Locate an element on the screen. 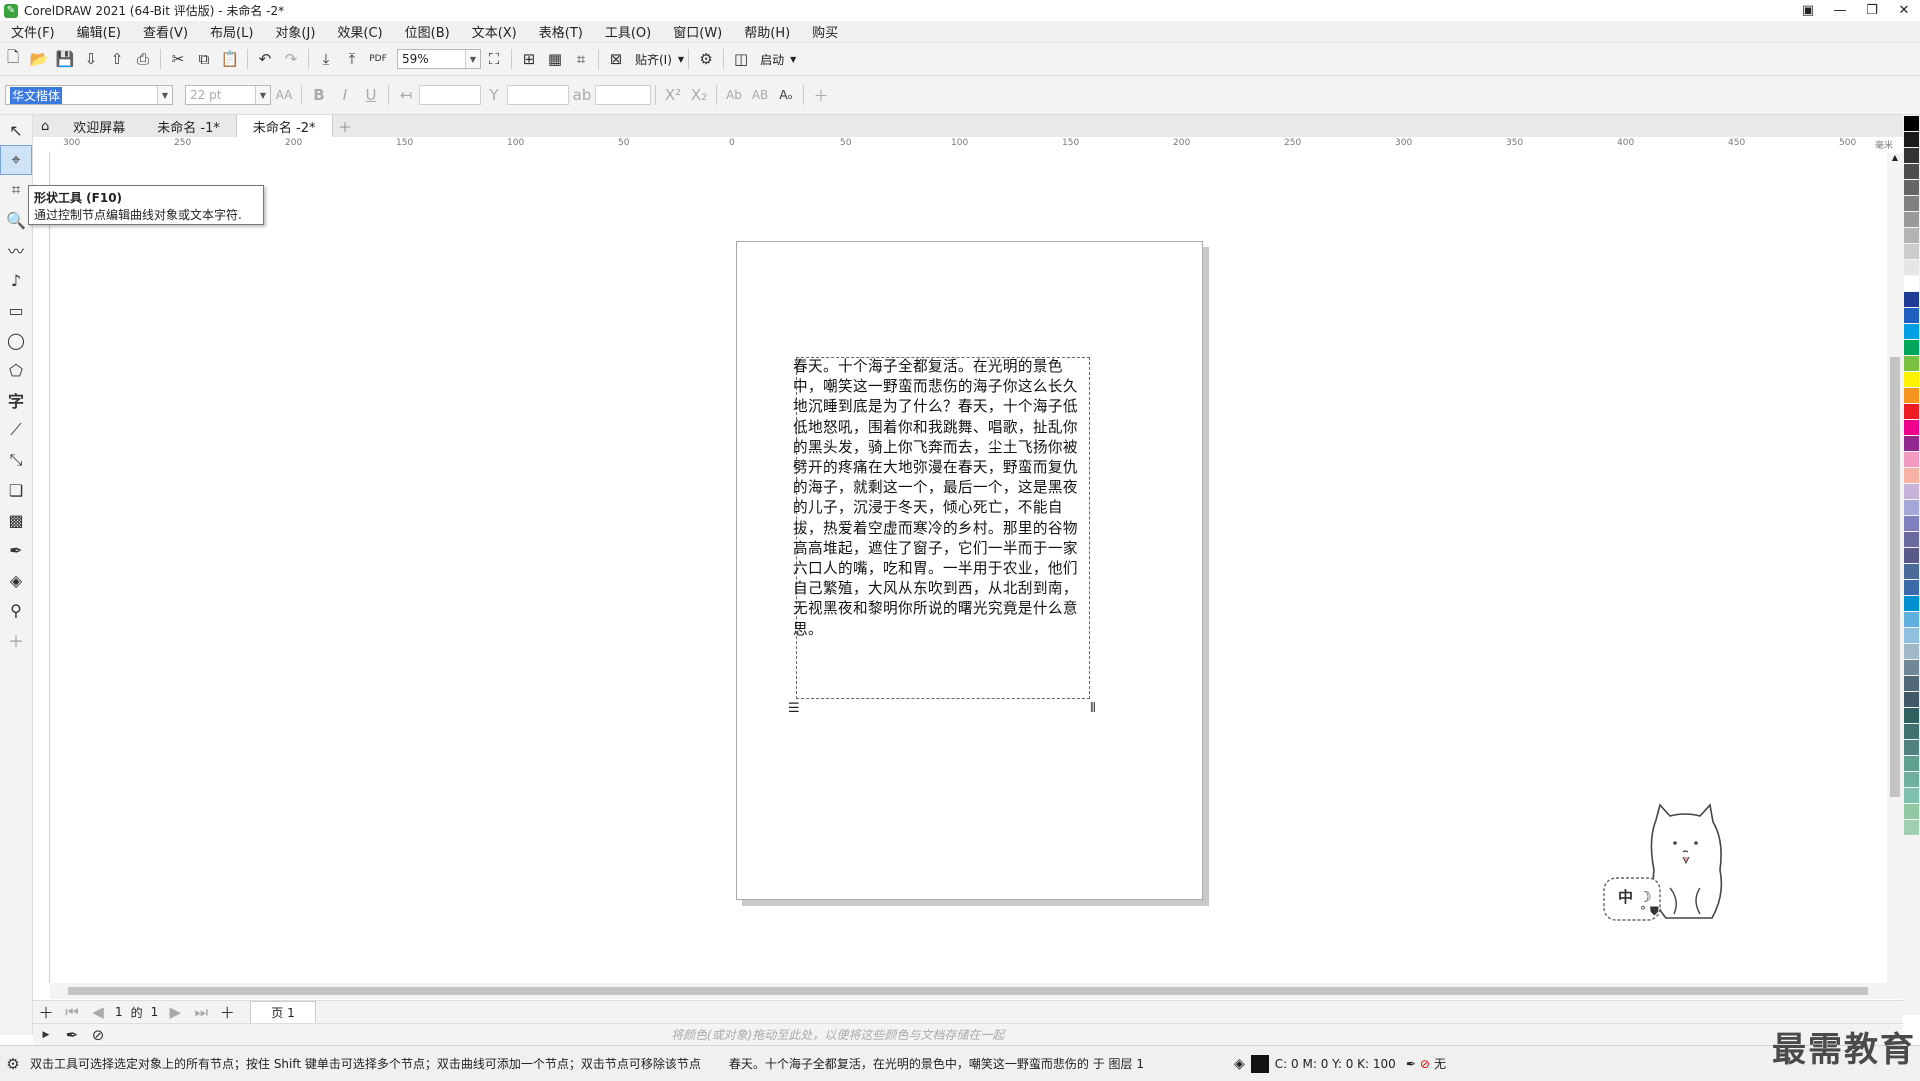  menu-buy: 购买 is located at coordinates (825, 31).